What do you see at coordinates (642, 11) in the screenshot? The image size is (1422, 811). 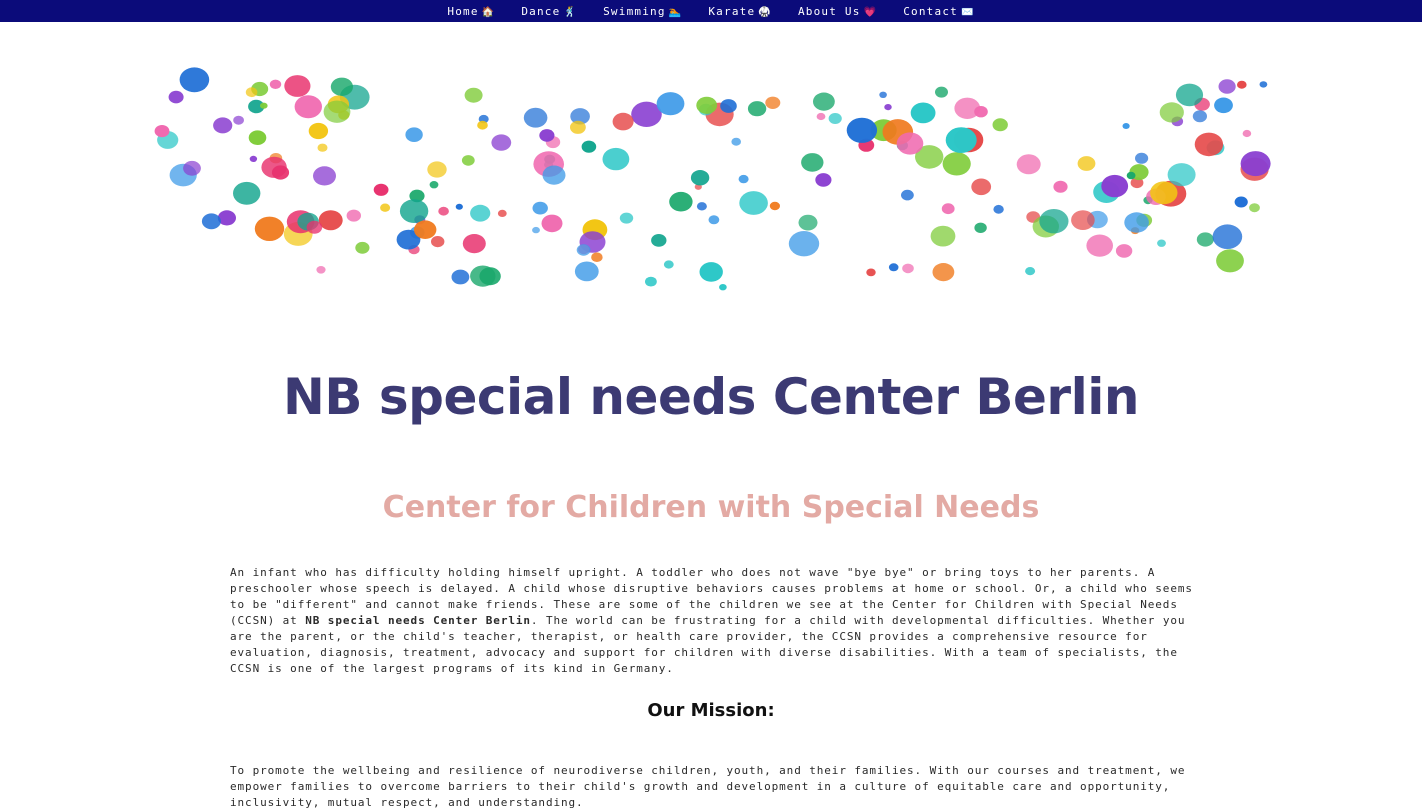 I see `nav-swimming-link: Swimming 🏊` at bounding box center [642, 11].